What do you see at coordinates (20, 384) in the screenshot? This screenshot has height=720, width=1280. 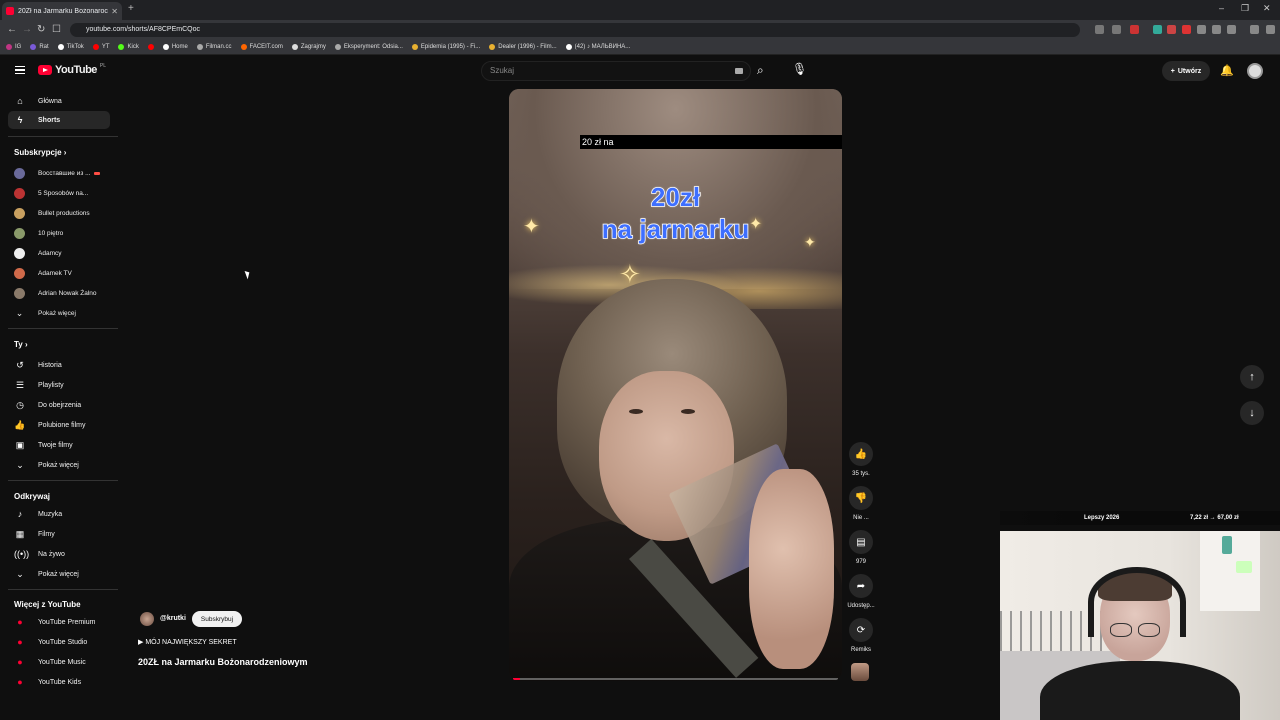 I see `playlist-icon: ☰` at bounding box center [20, 384].